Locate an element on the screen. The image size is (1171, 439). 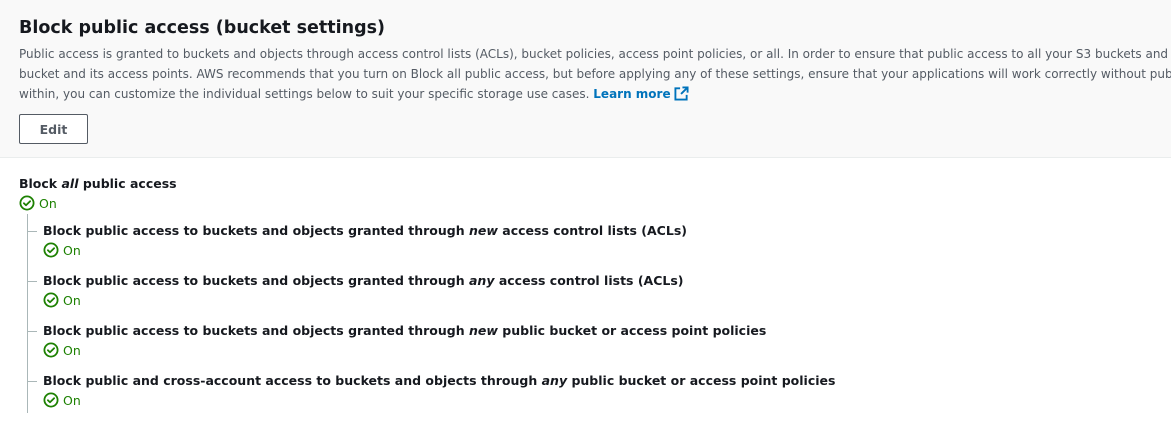
learn-more-link: Learn more is located at coordinates (641, 93).